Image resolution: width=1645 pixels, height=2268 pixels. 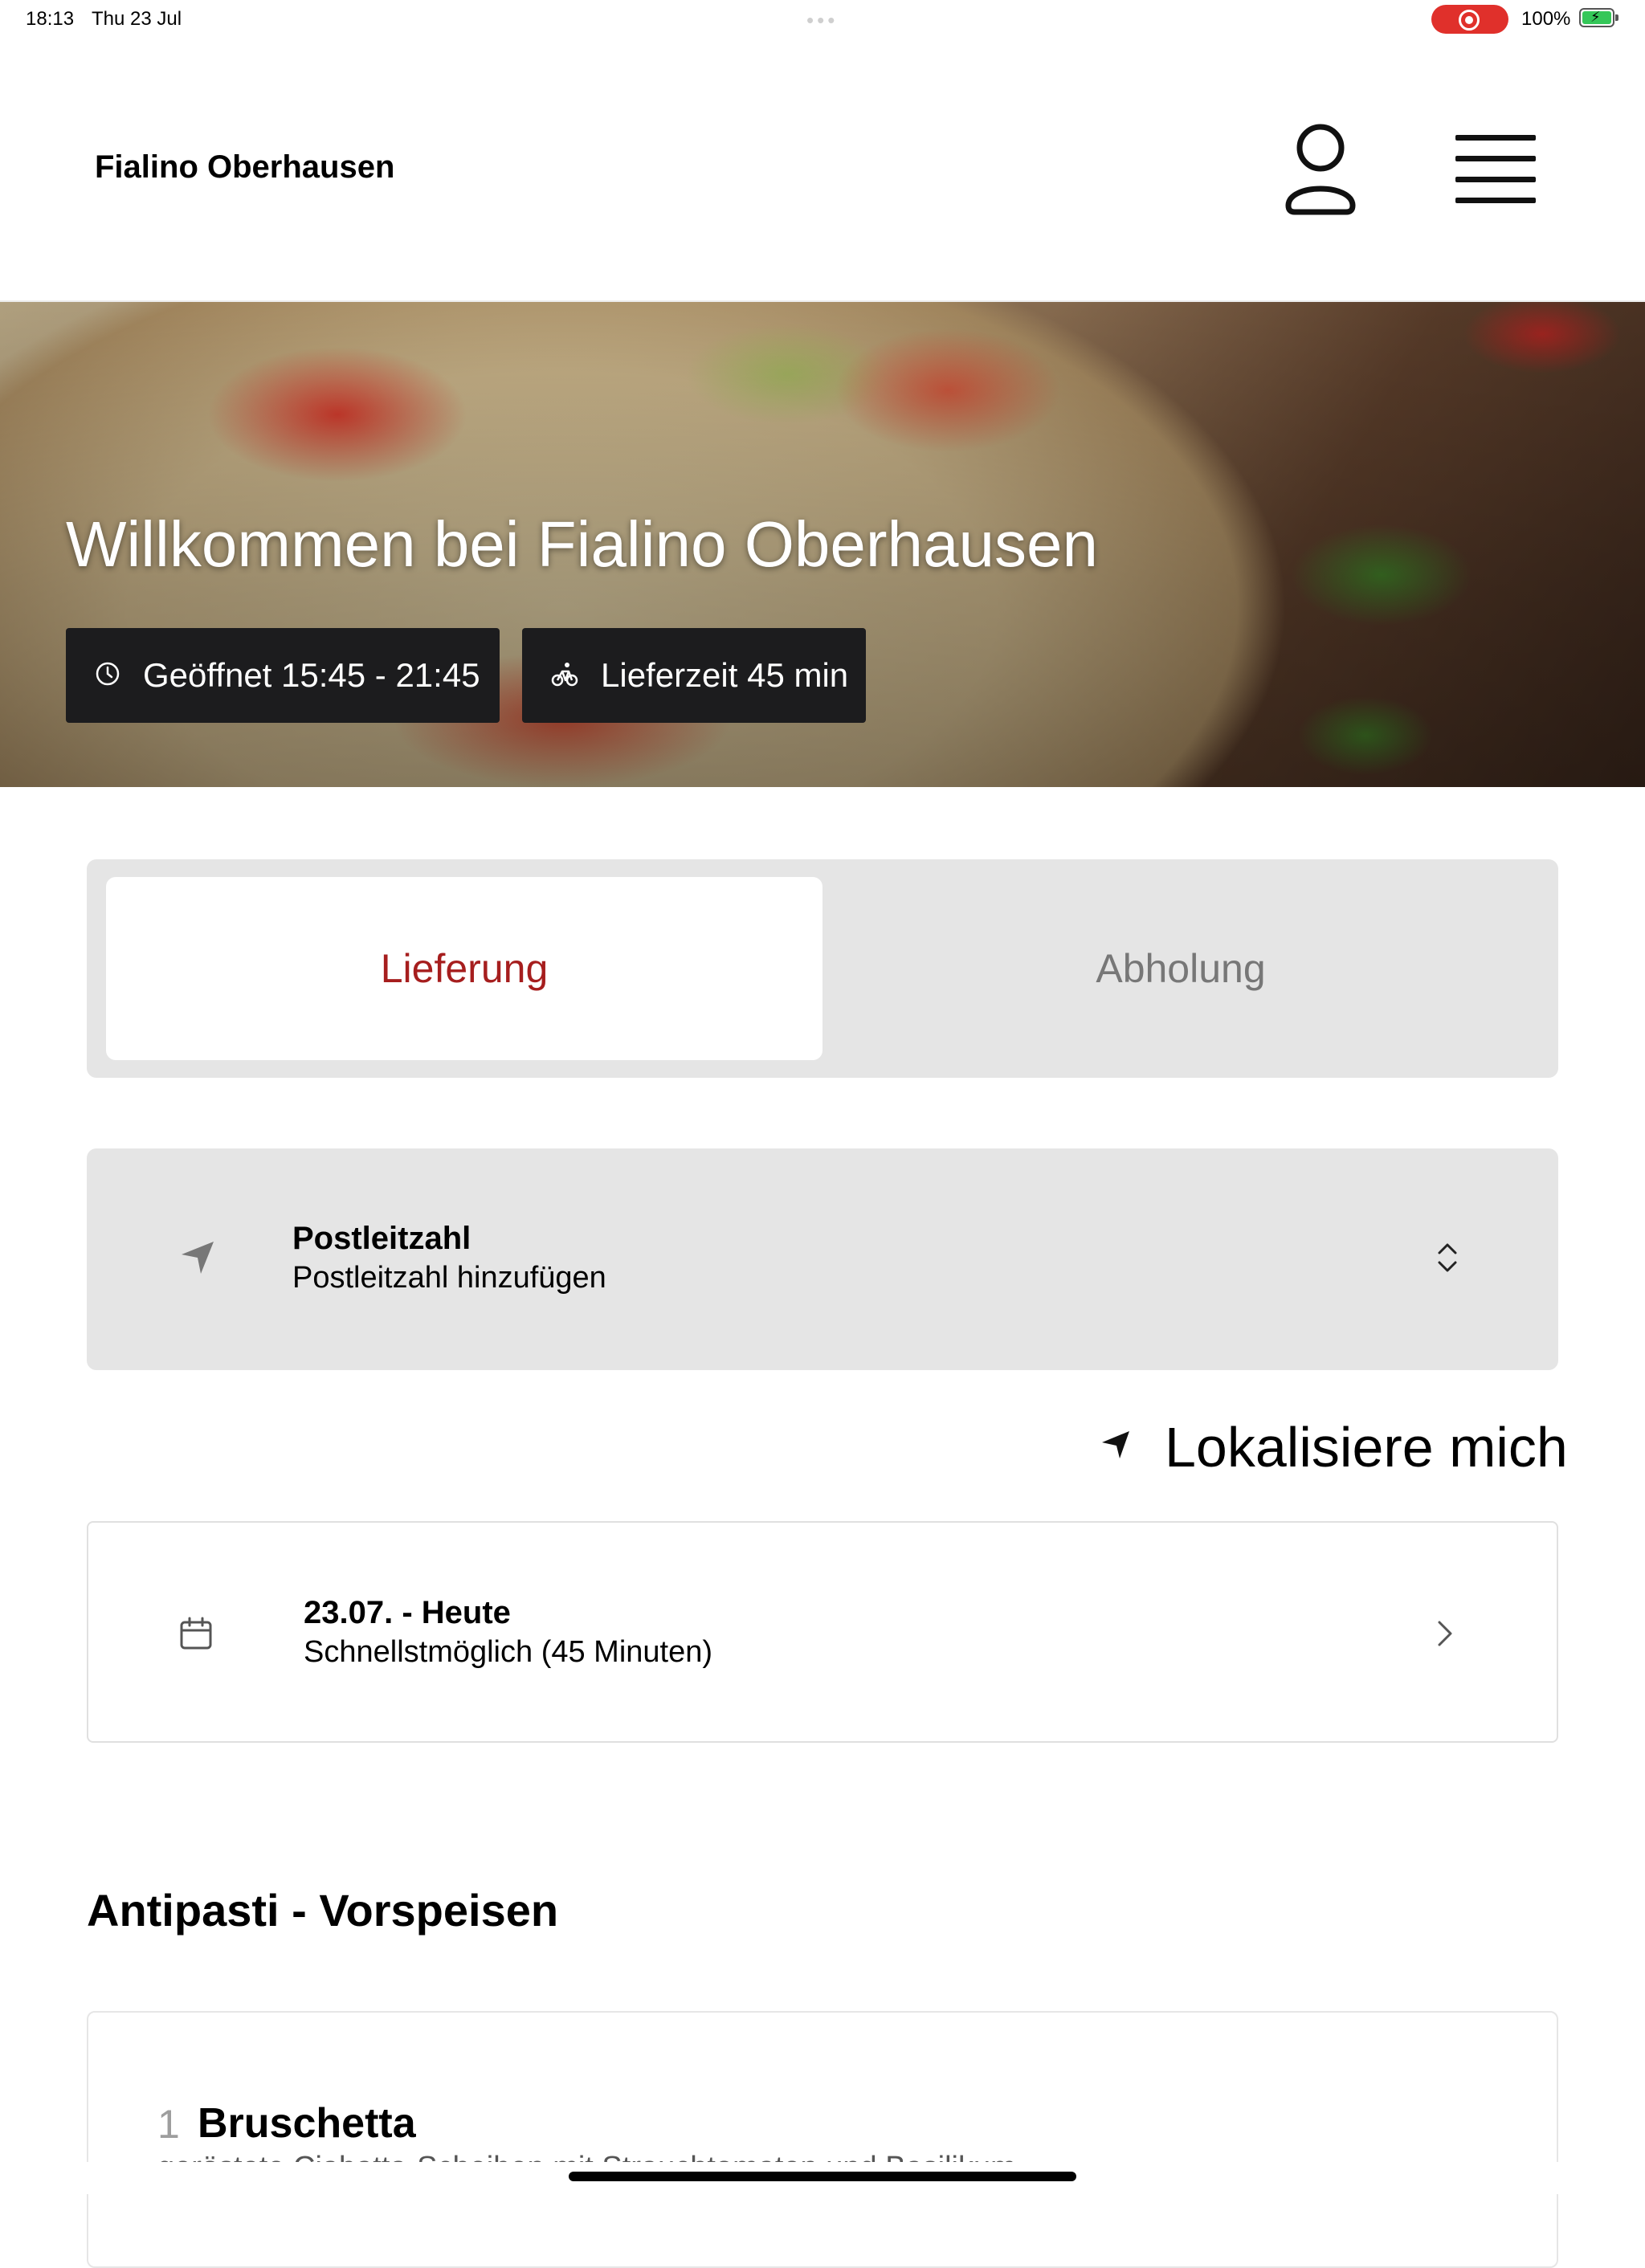 What do you see at coordinates (564, 676) in the screenshot?
I see `bicycle-icon` at bounding box center [564, 676].